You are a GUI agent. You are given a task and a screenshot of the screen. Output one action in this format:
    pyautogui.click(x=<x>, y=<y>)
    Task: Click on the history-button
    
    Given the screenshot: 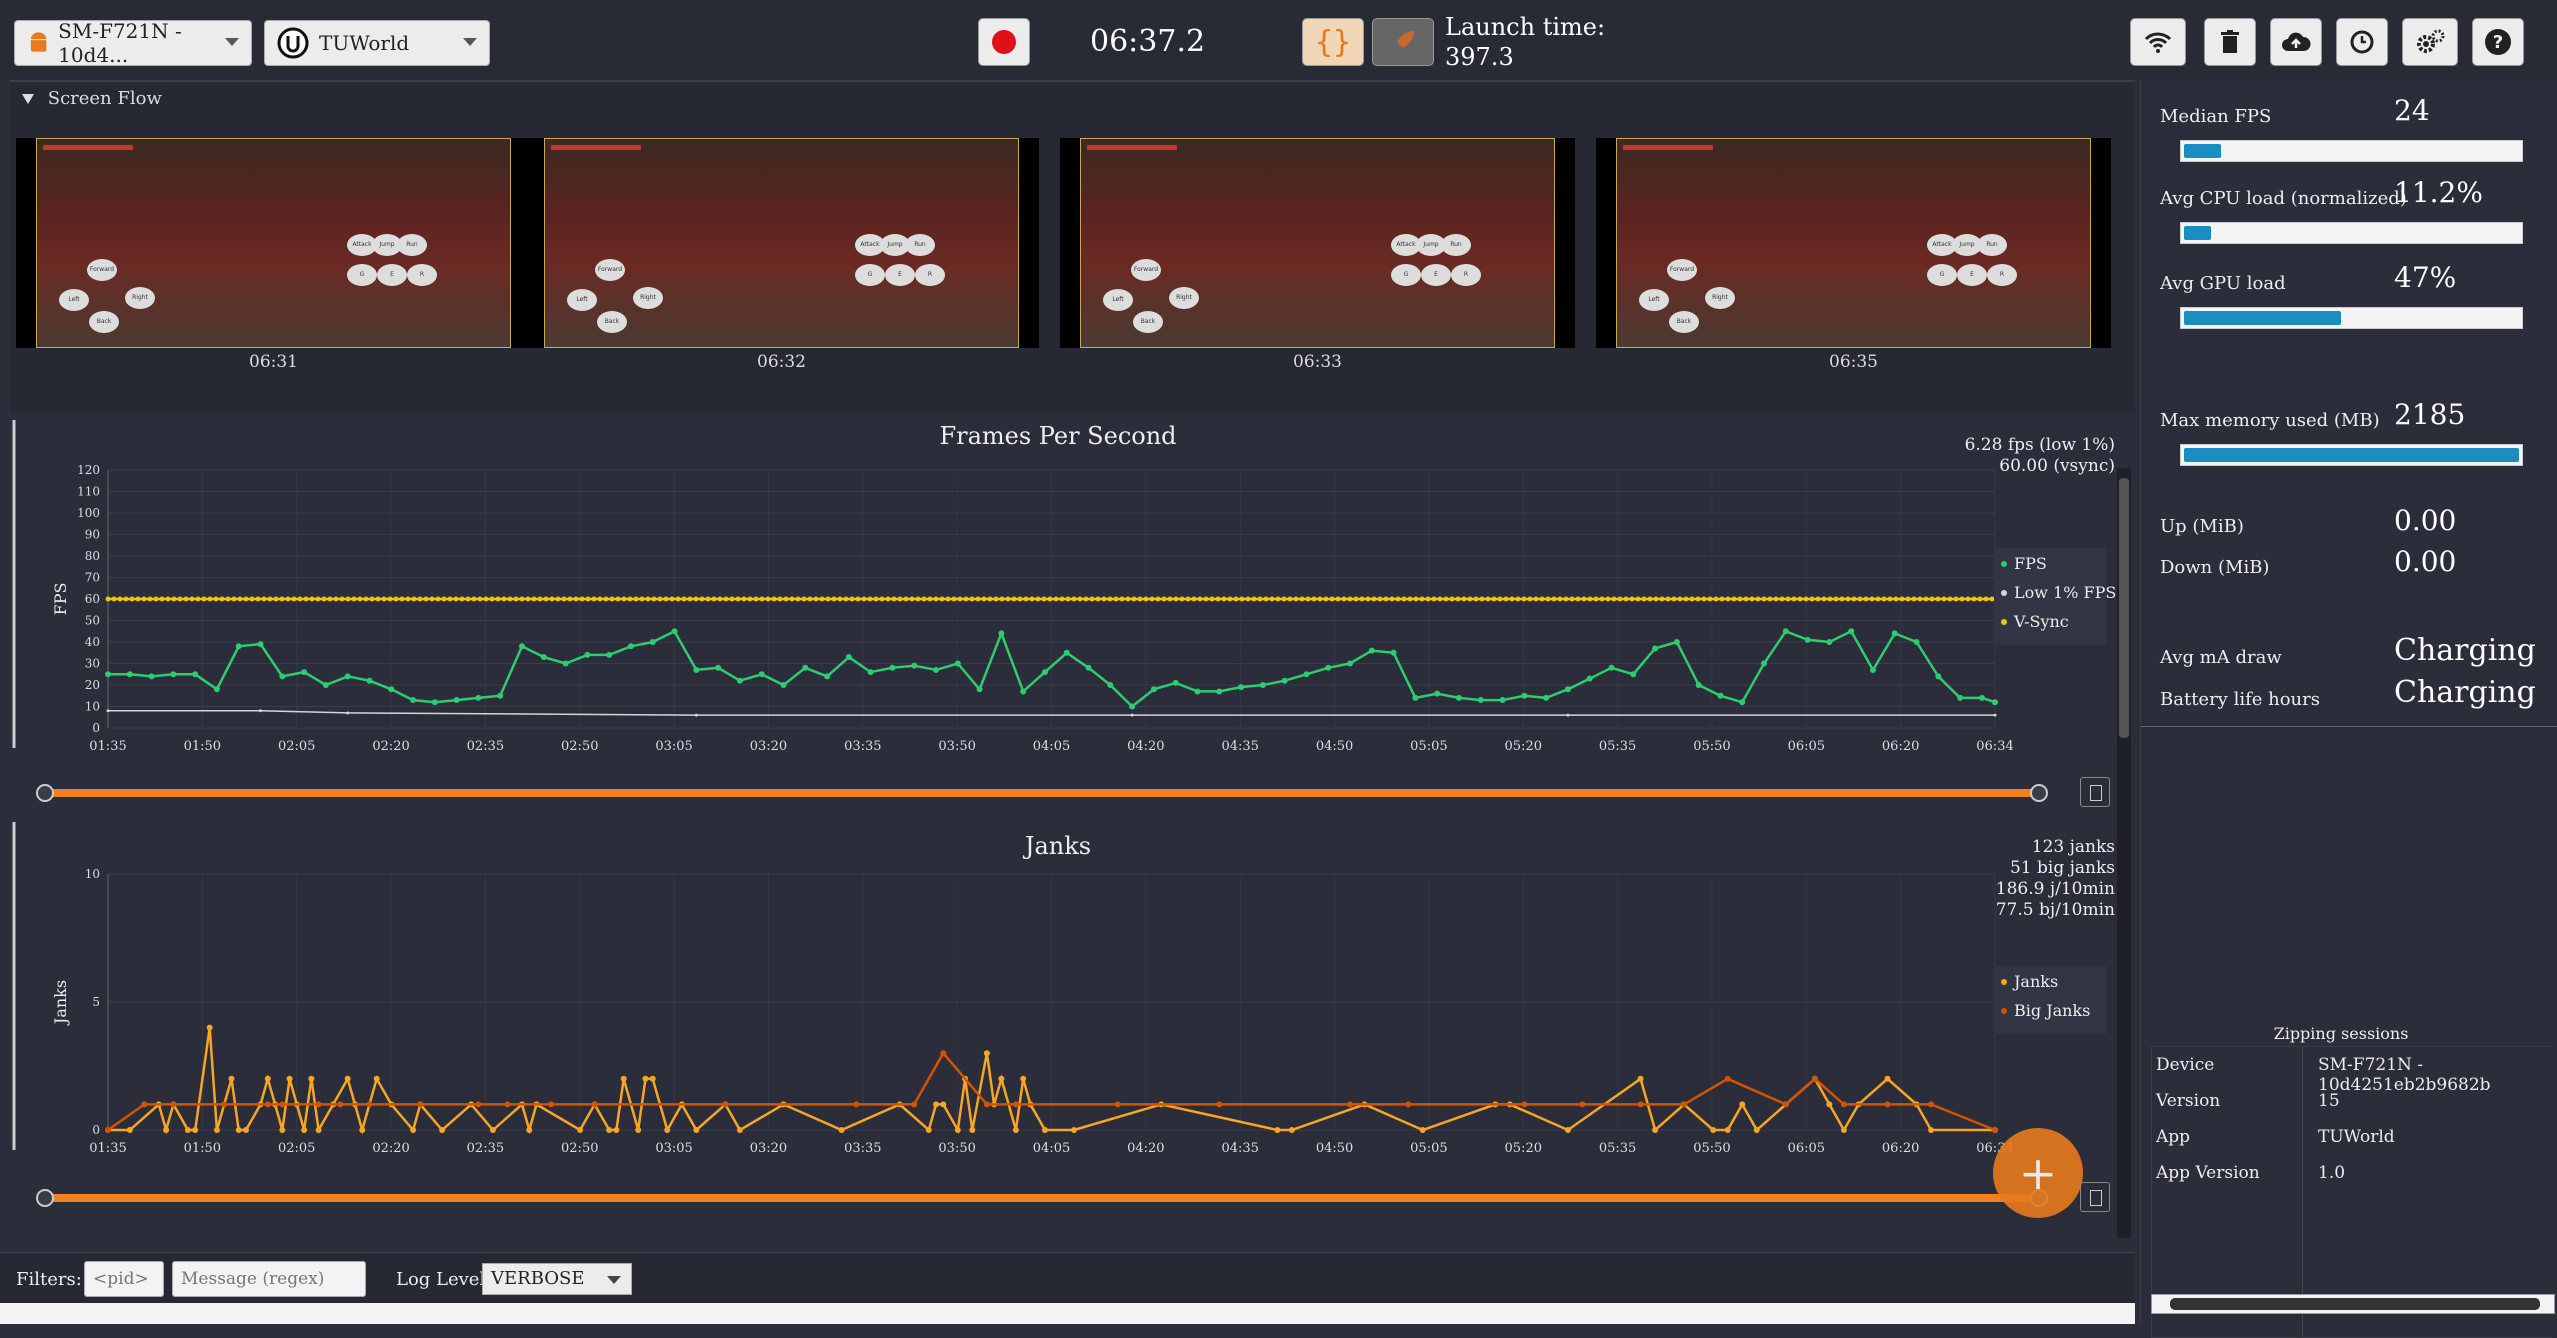 What is the action you would take?
    pyautogui.click(x=2362, y=42)
    